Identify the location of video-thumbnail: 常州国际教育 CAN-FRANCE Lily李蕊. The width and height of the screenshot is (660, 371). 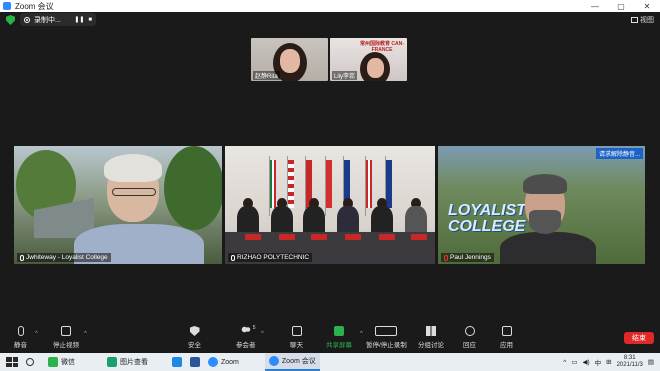
(368, 59).